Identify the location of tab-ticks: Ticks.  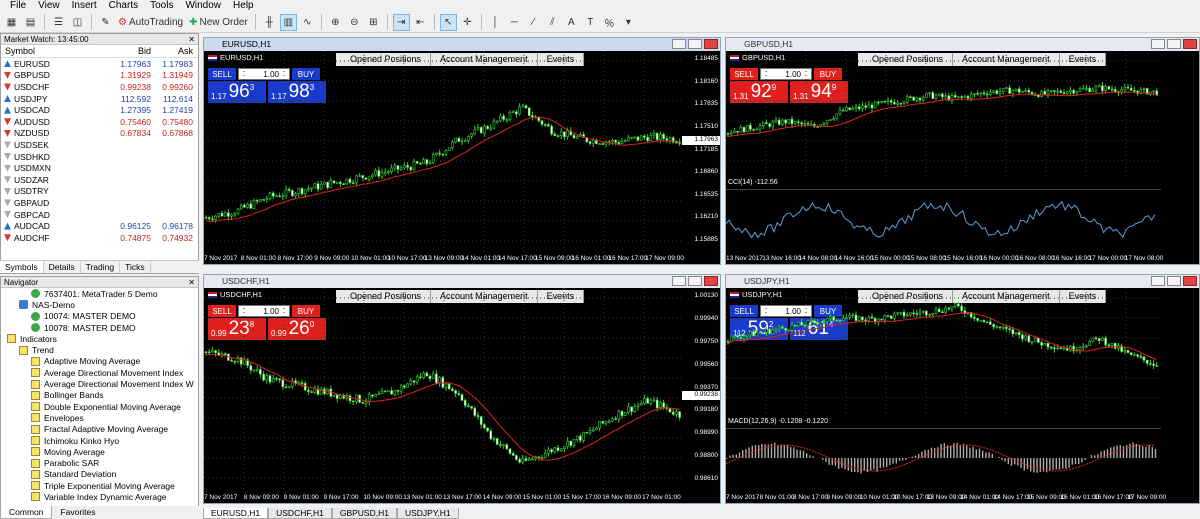
(135, 267).